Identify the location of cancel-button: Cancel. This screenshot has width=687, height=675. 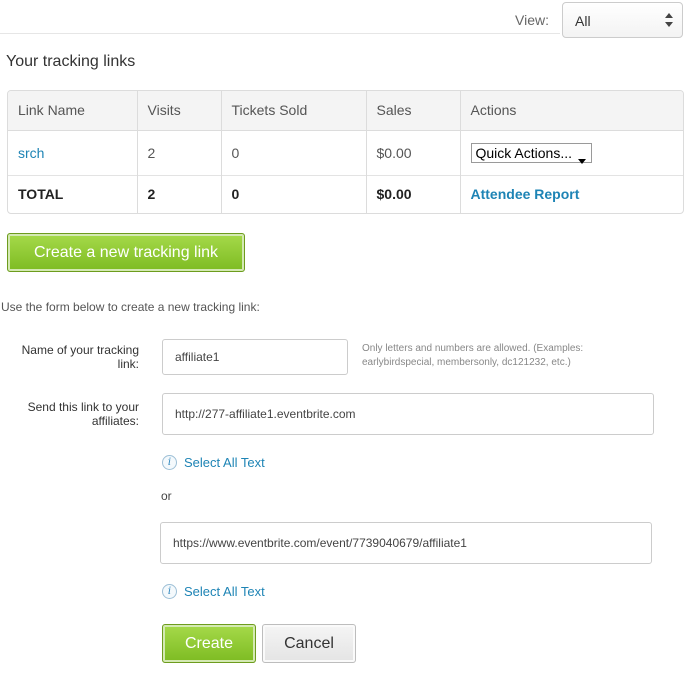
(309, 643).